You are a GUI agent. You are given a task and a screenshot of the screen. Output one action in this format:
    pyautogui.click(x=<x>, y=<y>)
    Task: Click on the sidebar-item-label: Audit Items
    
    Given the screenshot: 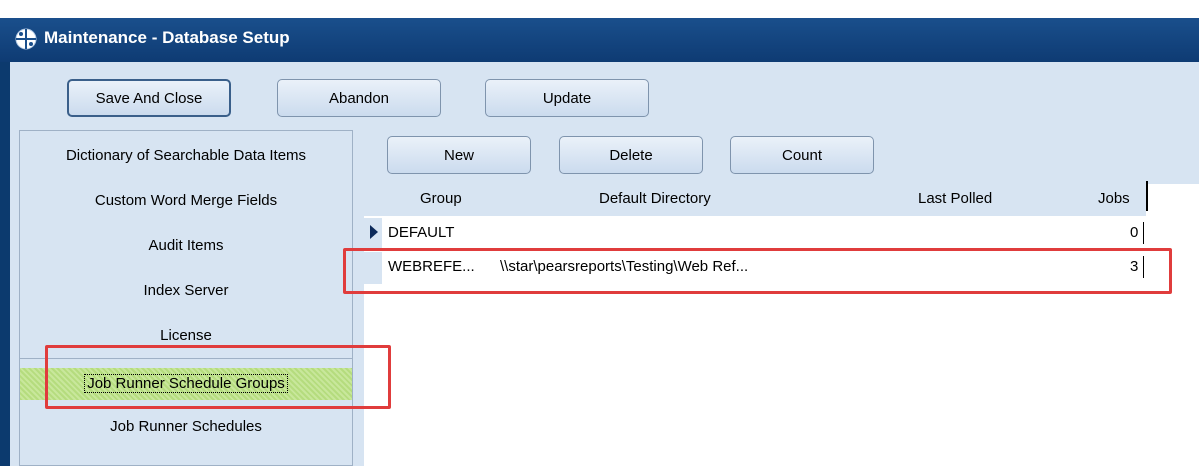 What is the action you would take?
    pyautogui.click(x=186, y=245)
    